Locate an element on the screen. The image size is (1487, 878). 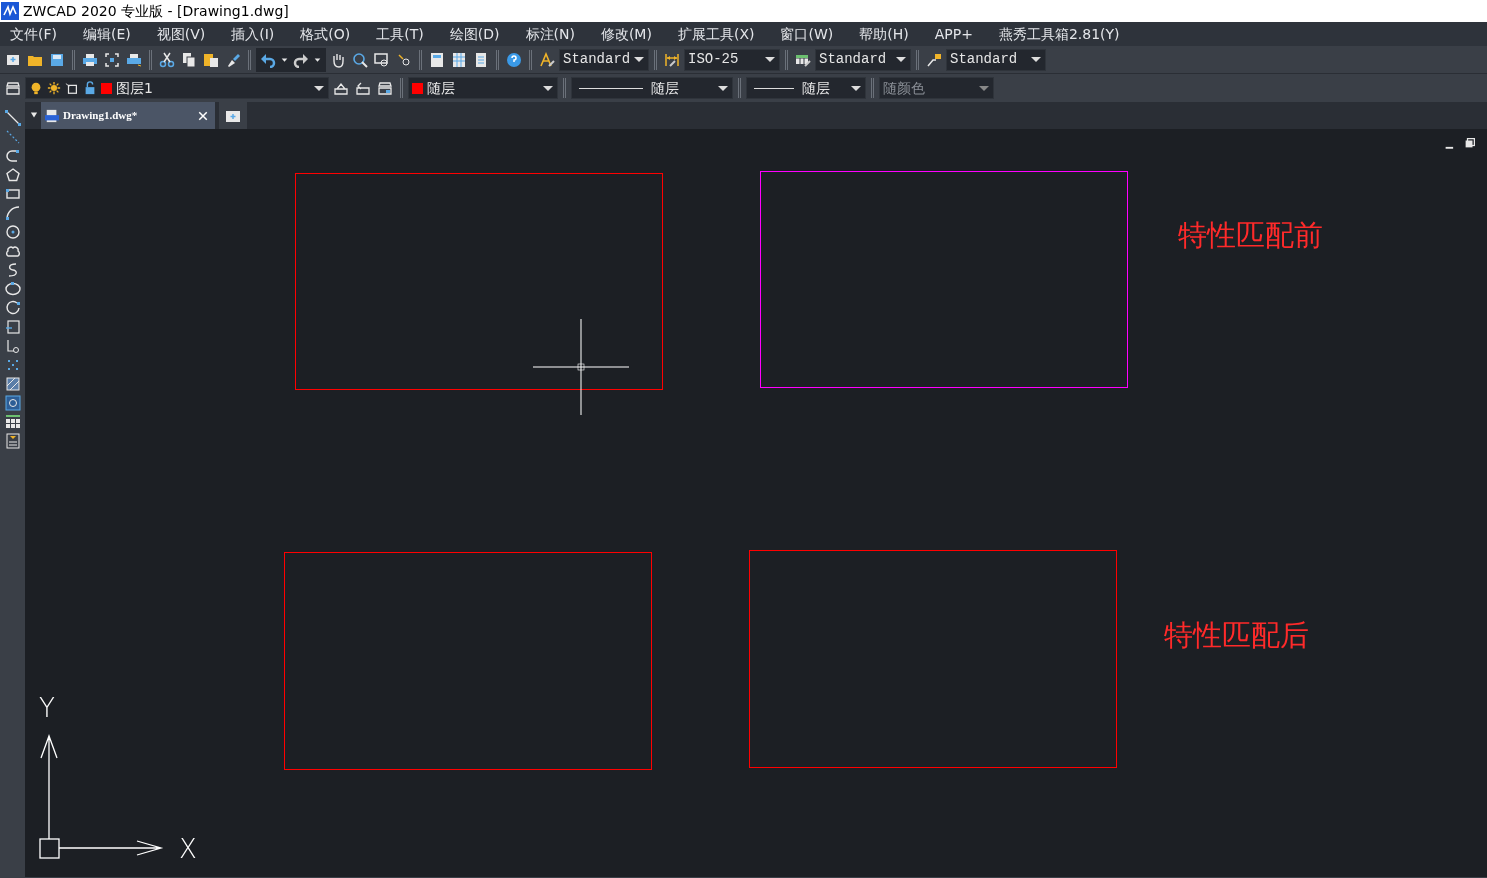
cut-icon is located at coordinates (167, 59).